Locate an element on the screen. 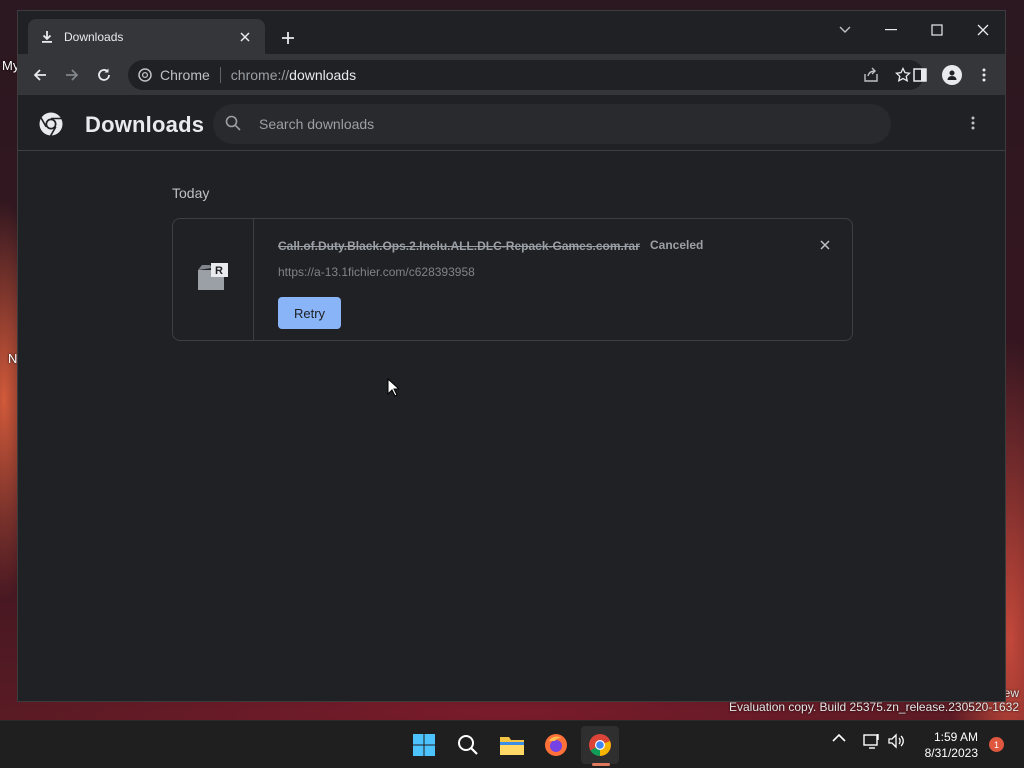 Image resolution: width=1024 pixels, height=768 pixels. tab-downloads: Downloads is located at coordinates (146, 36).